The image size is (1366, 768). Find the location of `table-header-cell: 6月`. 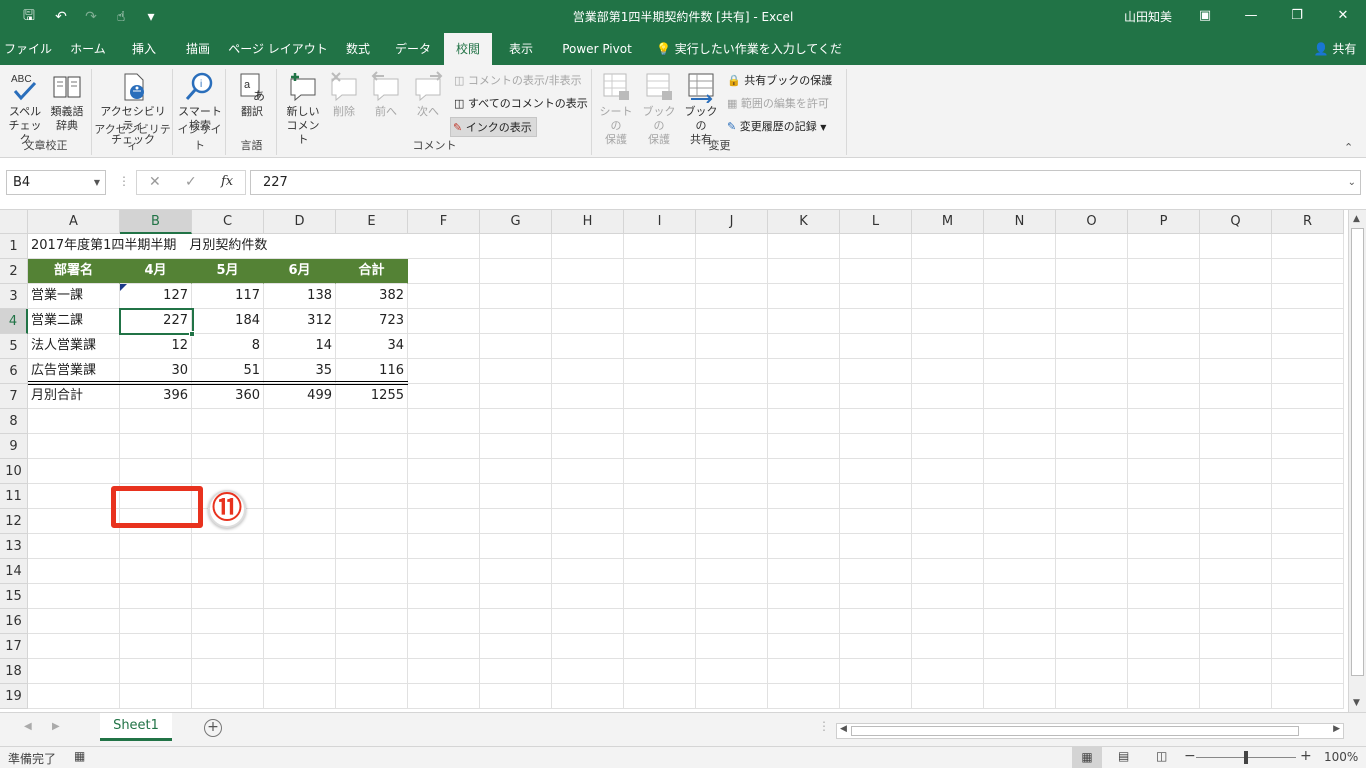

table-header-cell: 6月 is located at coordinates (300, 271).